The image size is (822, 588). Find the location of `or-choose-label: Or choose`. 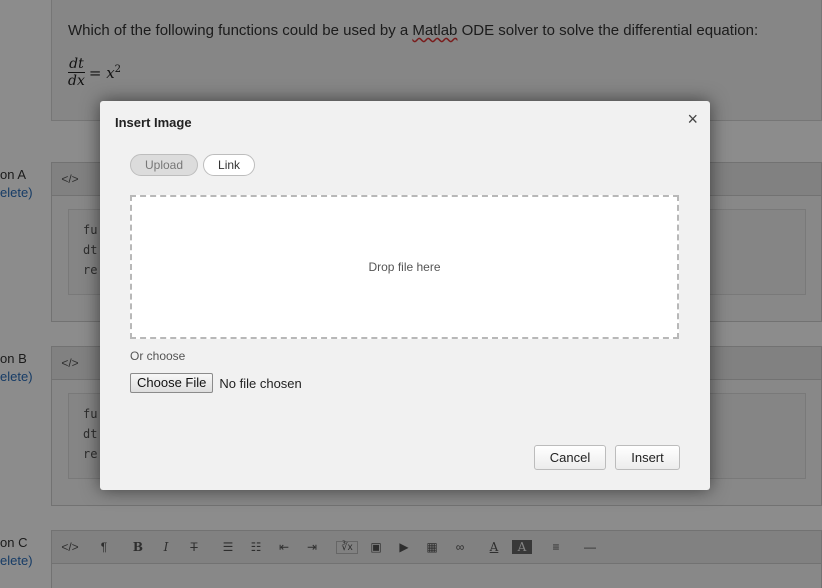

or-choose-label: Or choose is located at coordinates (158, 356).